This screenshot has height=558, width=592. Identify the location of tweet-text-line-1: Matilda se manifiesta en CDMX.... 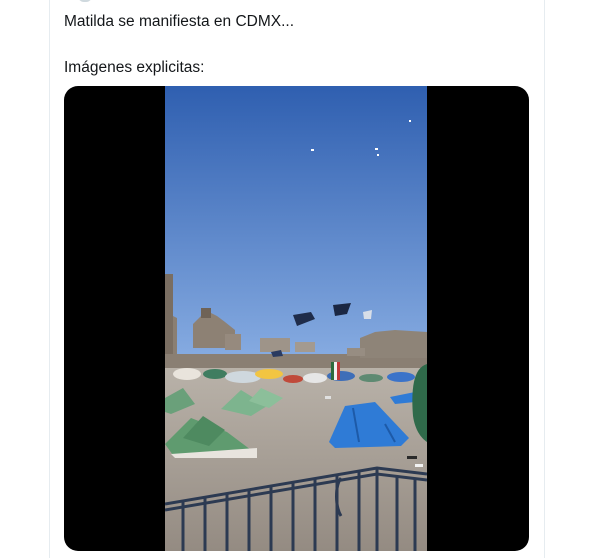
(179, 21).